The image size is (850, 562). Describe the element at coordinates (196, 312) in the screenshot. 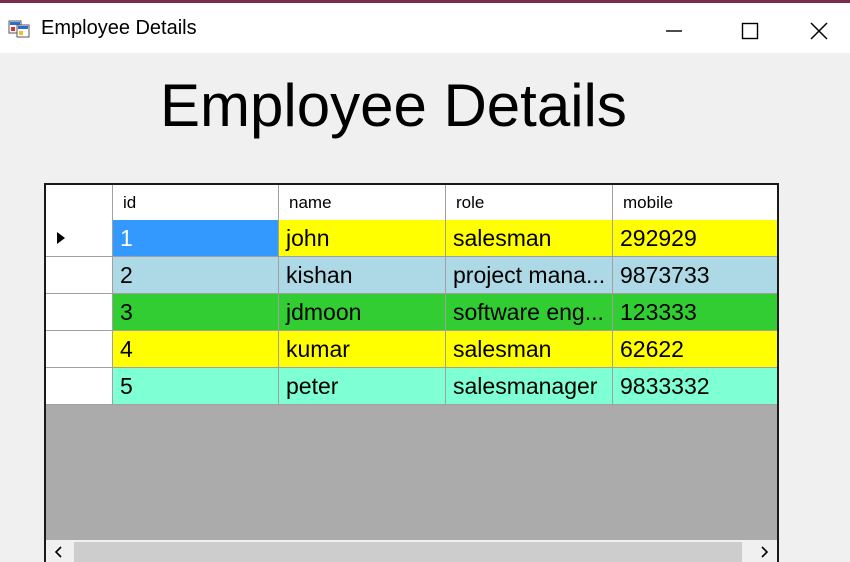

I see `grid-cell-id: 3` at that location.